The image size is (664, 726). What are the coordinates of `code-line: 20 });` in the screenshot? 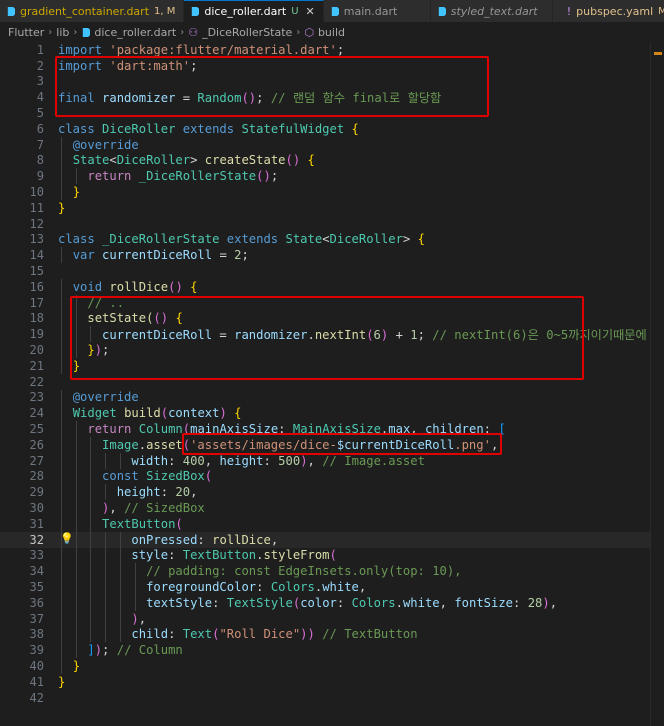 It's located at (332, 350).